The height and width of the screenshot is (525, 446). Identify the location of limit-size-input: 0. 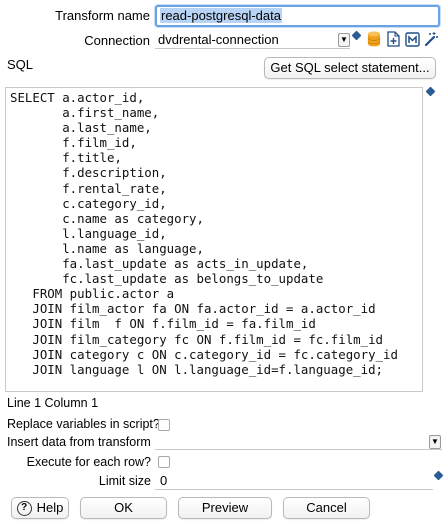
(294, 481).